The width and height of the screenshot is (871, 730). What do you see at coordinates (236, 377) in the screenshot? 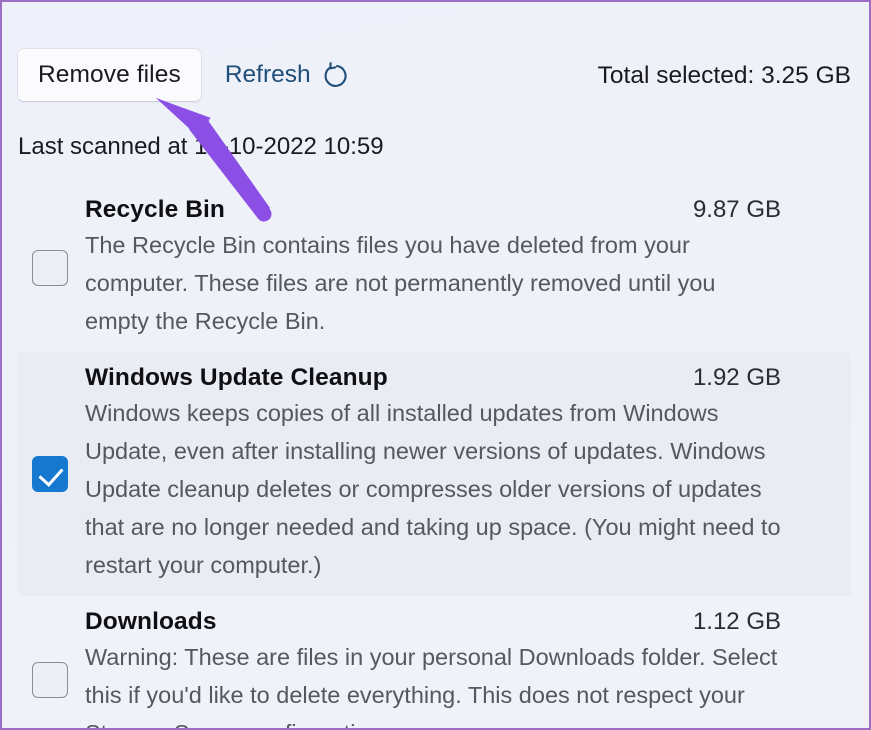
I see `cleanup-item-title: Windows Update Cleanup` at bounding box center [236, 377].